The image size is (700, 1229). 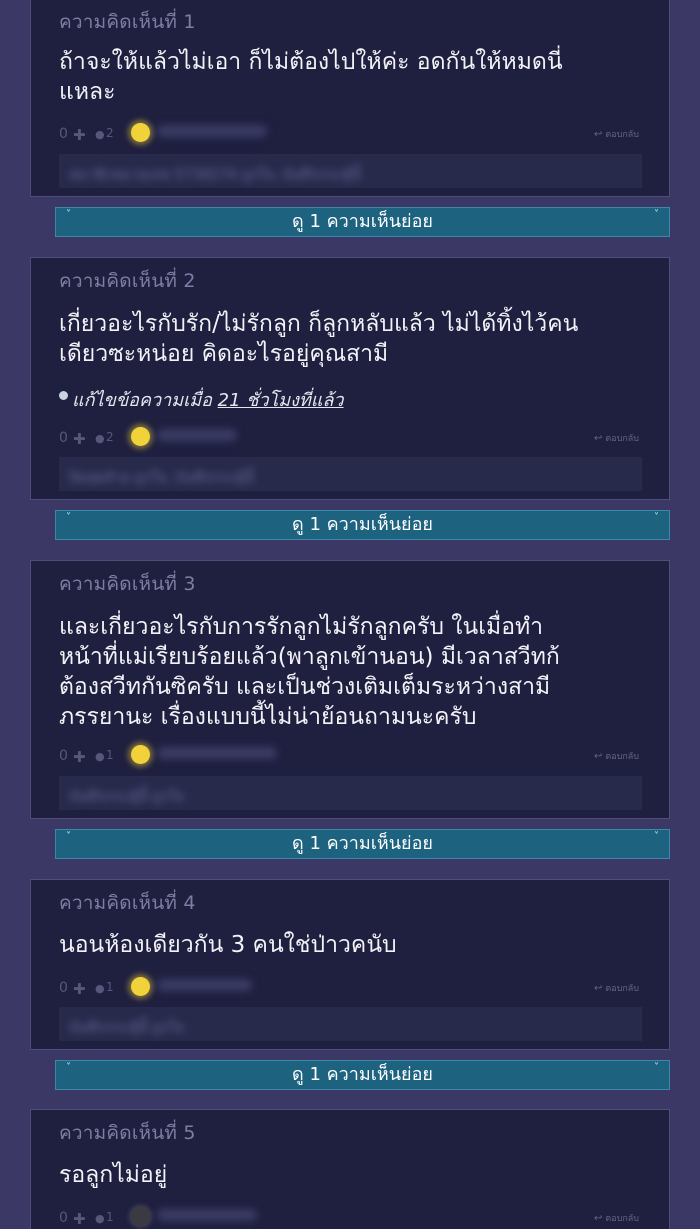 I want to click on comment-number: ความคิดเห็นที่ 3, so click(x=127, y=584).